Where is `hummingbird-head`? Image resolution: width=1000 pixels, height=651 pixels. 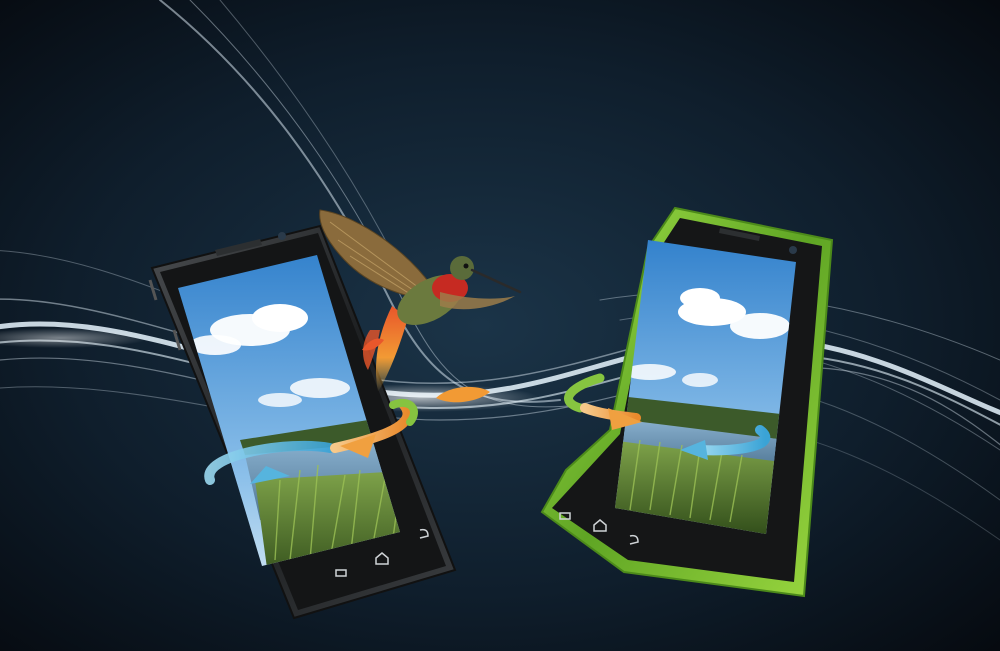
hummingbird-head is located at coordinates (462, 268).